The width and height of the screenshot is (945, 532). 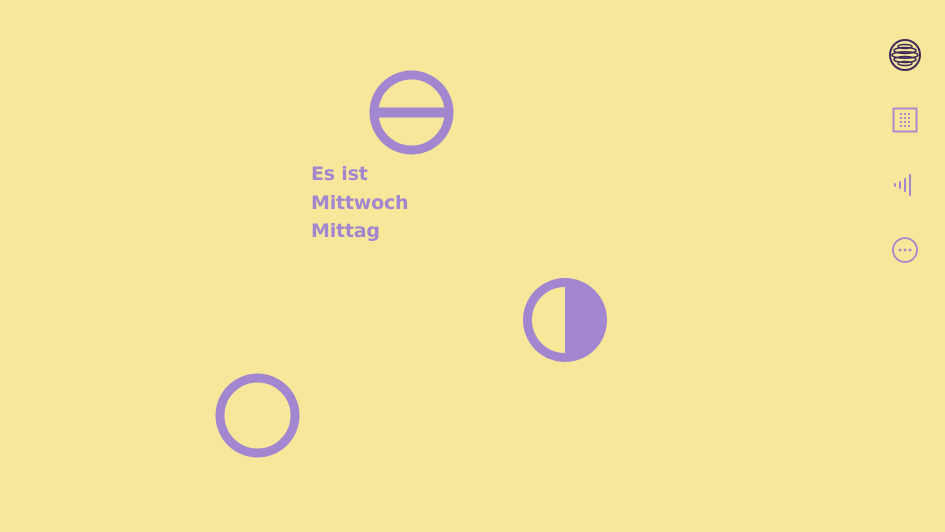 I want to click on globe-lines-icon, so click(x=905, y=55).